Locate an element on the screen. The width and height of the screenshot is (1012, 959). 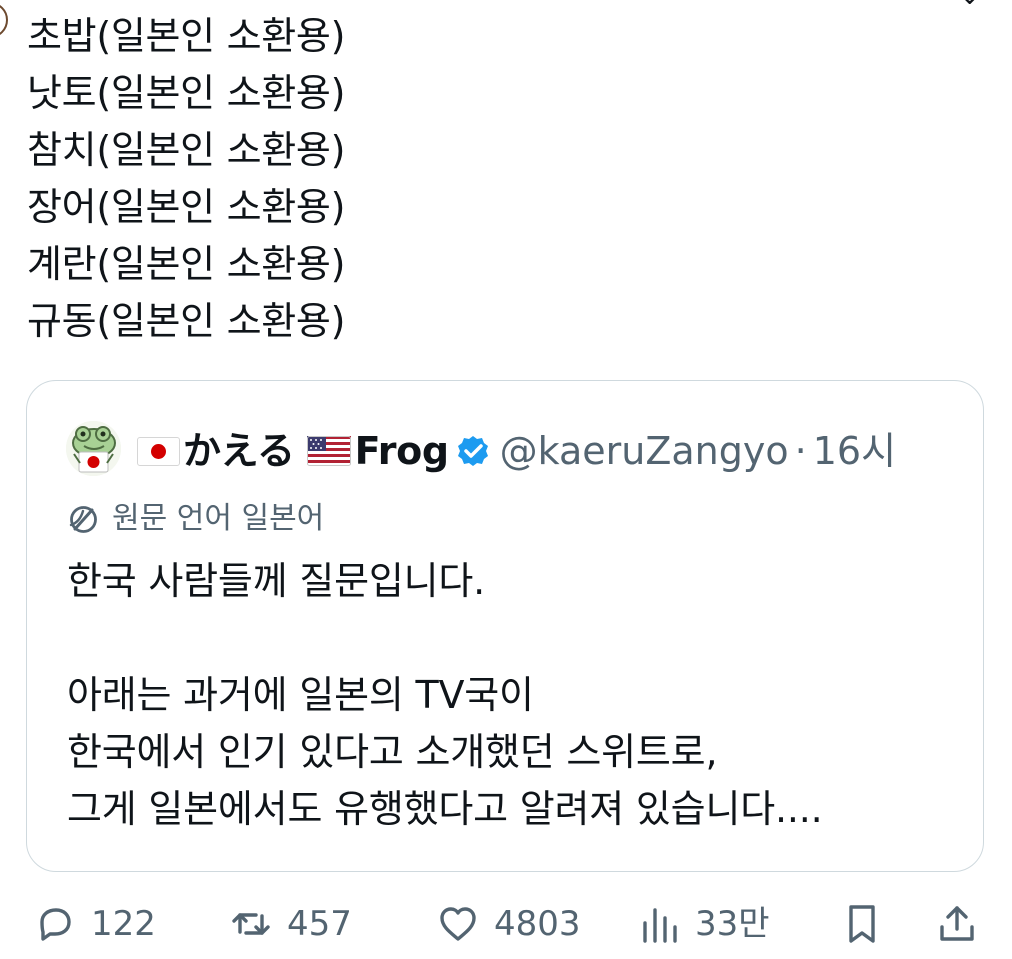
quoted-text-blank-line is located at coordinates (512, 638).